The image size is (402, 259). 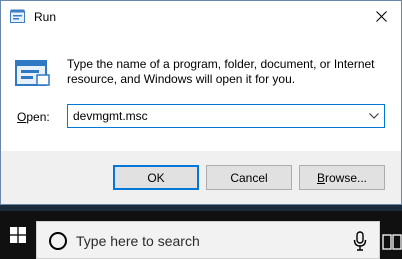 I want to click on windows-logo-icon, so click(x=18, y=235).